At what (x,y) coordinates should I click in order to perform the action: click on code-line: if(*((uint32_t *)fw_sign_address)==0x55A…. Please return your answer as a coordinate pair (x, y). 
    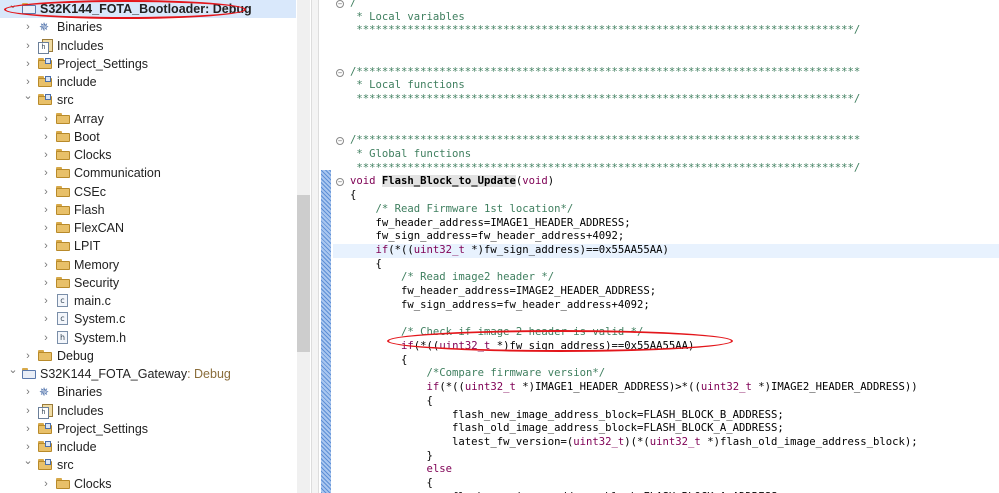
    Looking at the image, I should click on (666, 347).